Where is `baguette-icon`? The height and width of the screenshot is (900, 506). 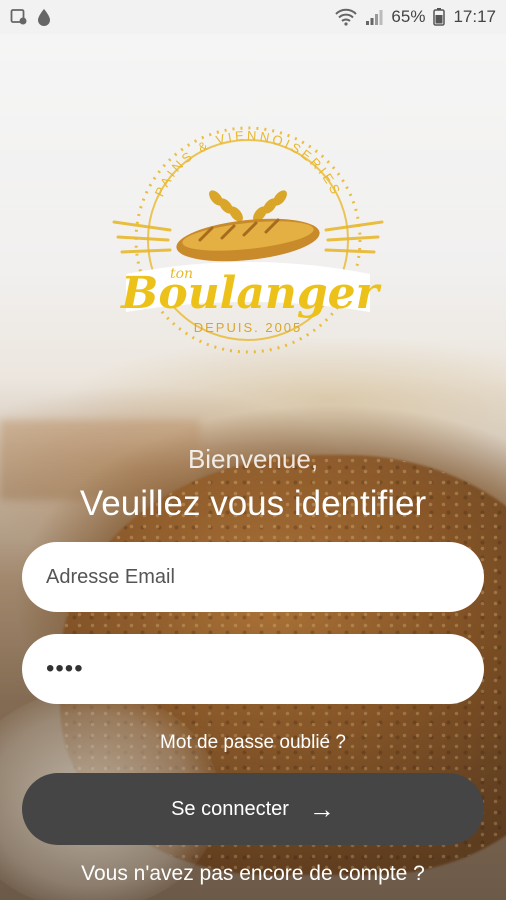 baguette-icon is located at coordinates (248, 240).